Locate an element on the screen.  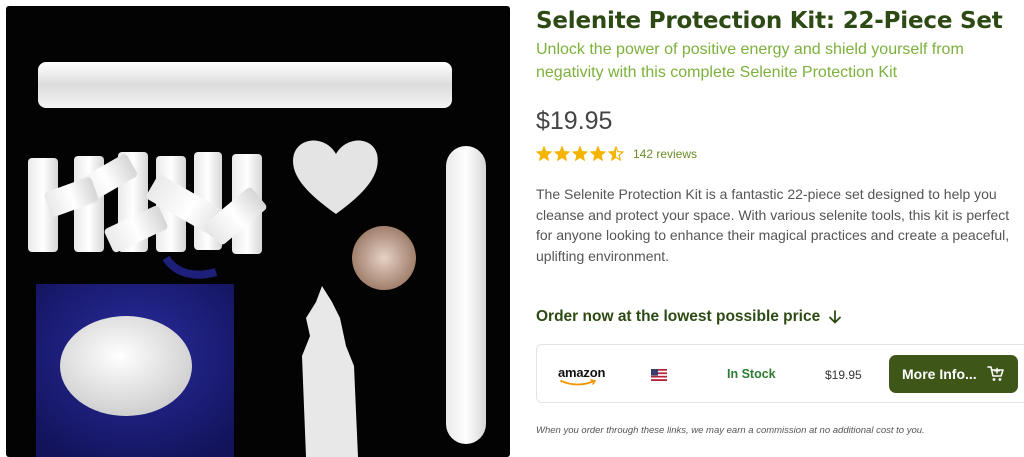
arrow-down-icon is located at coordinates (835, 317).